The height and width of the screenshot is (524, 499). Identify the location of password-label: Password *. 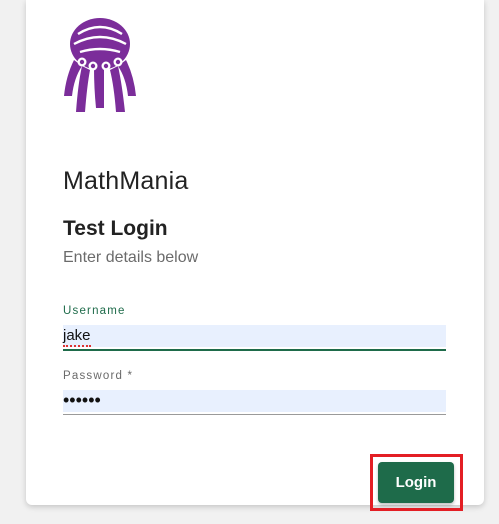
(98, 376).